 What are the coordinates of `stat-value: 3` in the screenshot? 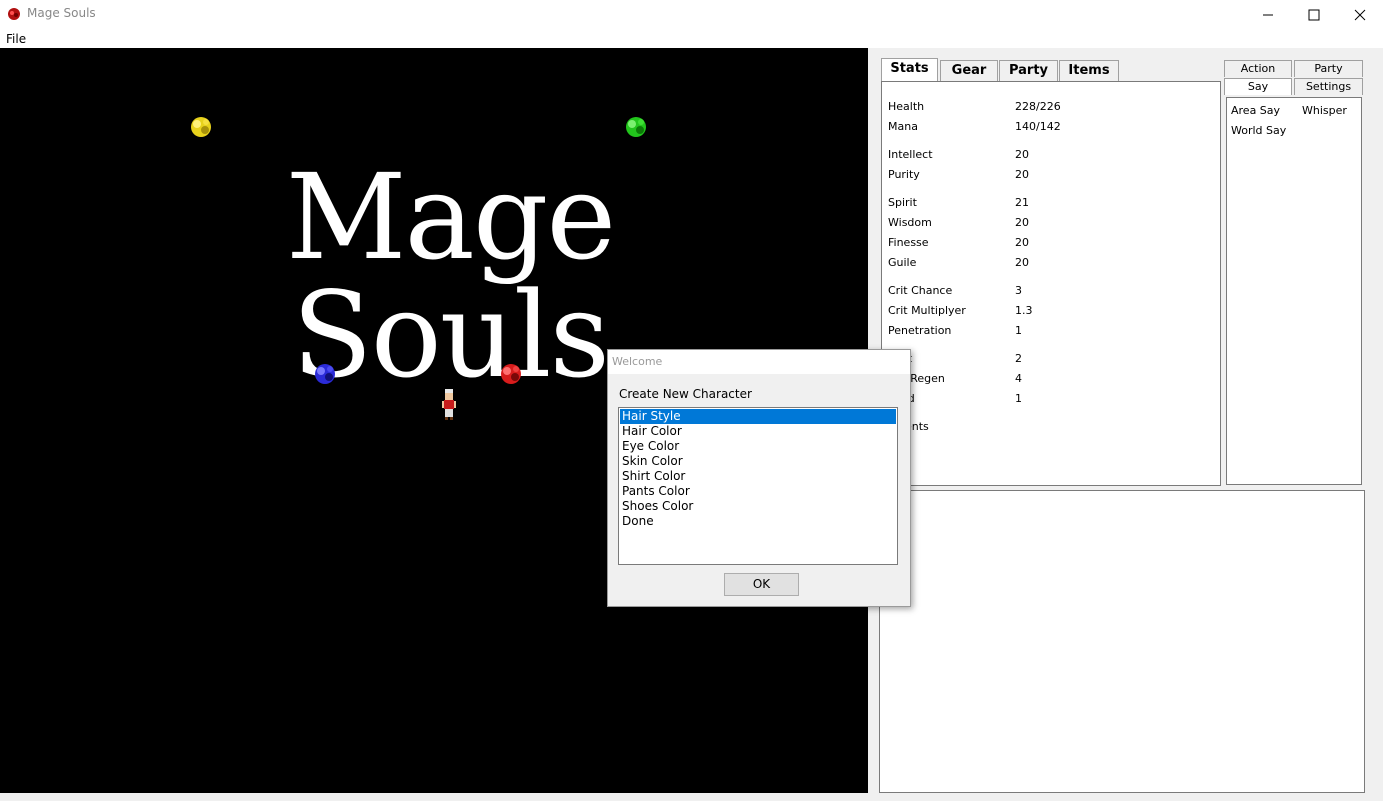 It's located at (1018, 290).